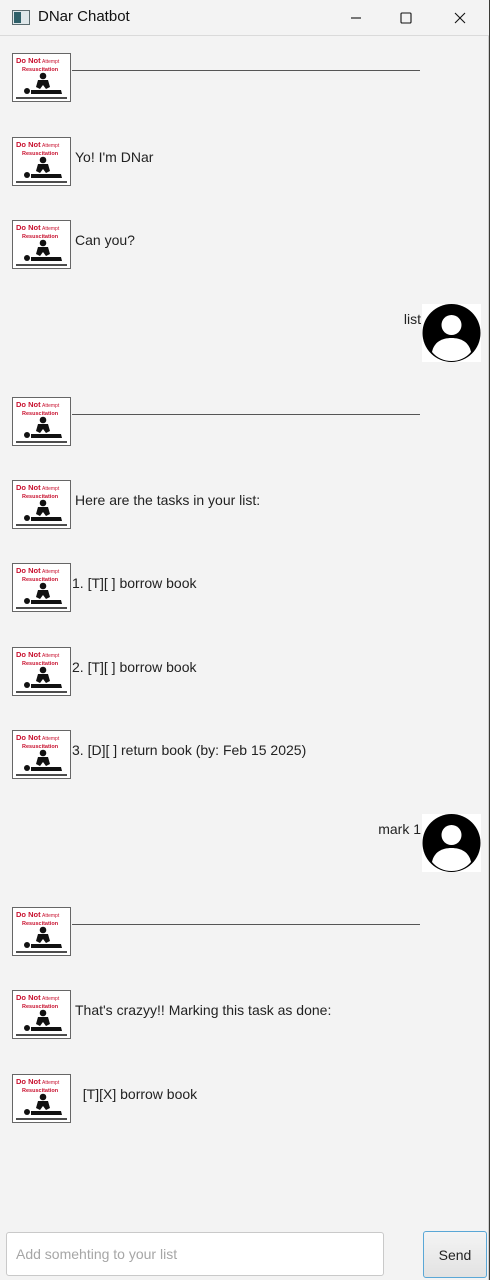 Image resolution: width=490 pixels, height=1280 pixels. I want to click on message-text: list, so click(412, 319).